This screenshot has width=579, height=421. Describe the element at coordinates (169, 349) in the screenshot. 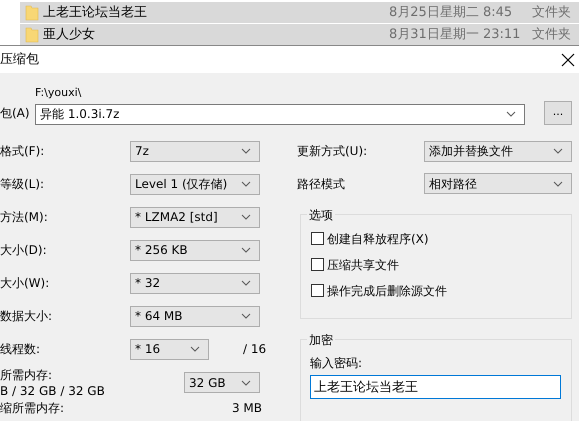

I see `dropdown: * 16` at that location.